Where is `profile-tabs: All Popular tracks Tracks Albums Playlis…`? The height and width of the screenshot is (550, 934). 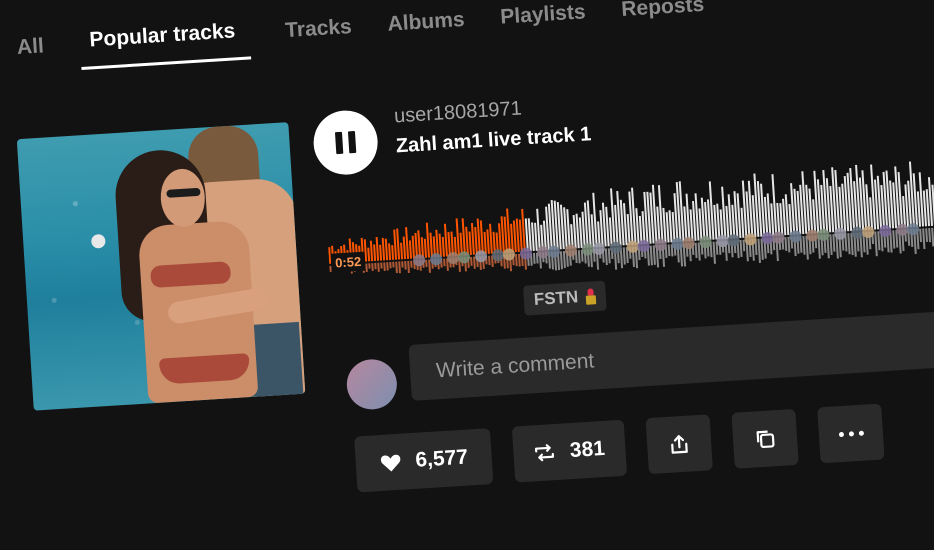
profile-tabs: All Popular tracks Tracks Albums Playlis… is located at coordinates (361, 37).